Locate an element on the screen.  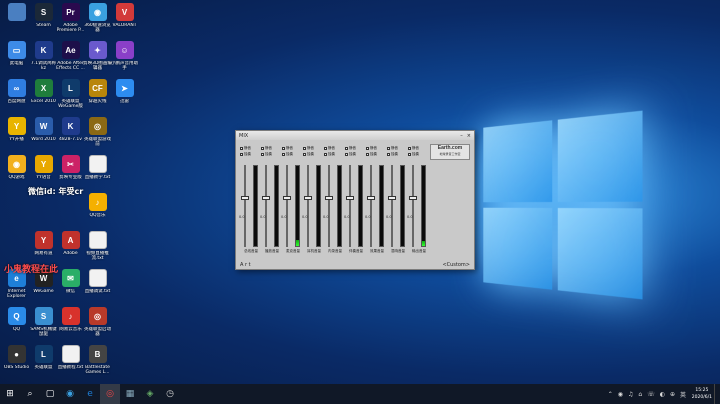
desktop-icon: ✦ 剪映3D图画编辑器 is located at coordinates (97, 61).